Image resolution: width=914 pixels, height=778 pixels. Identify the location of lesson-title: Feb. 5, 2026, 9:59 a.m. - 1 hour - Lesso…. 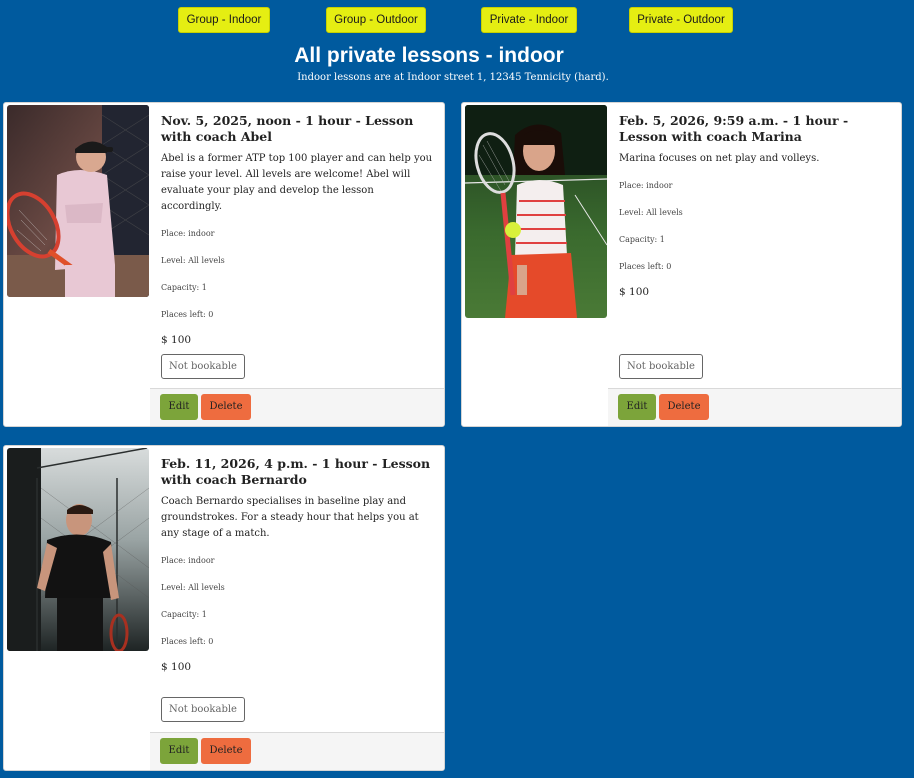
(734, 128).